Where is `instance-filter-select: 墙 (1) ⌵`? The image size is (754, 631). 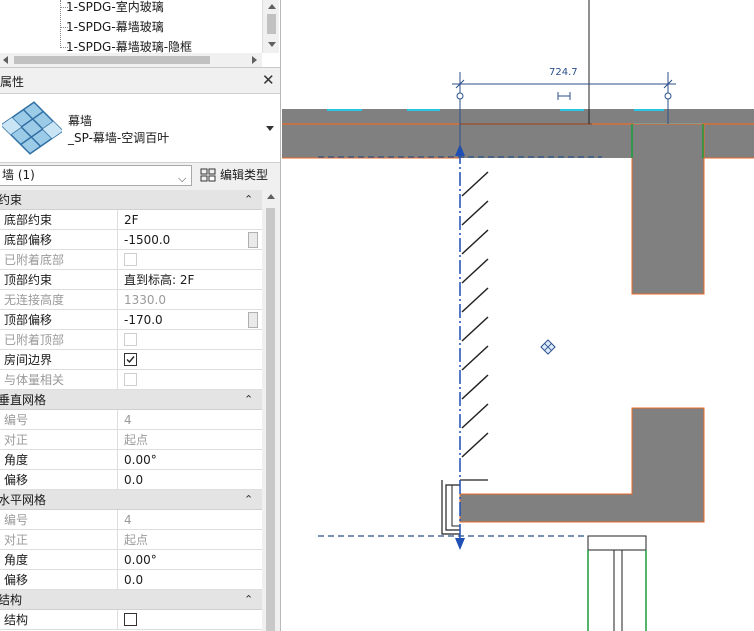
instance-filter-select: 墙 (1) ⌵ is located at coordinates (96, 175).